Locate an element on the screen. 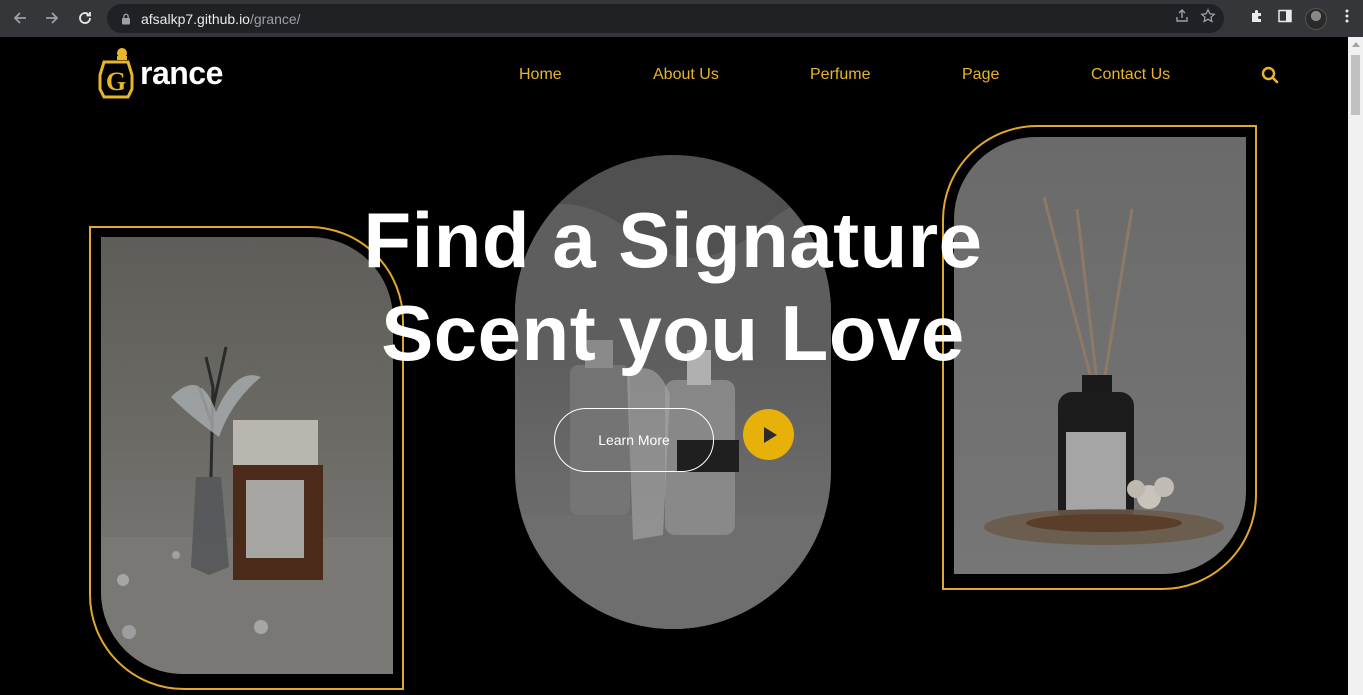 The width and height of the screenshot is (1363, 695). side-panel-icon is located at coordinates (1285, 18).